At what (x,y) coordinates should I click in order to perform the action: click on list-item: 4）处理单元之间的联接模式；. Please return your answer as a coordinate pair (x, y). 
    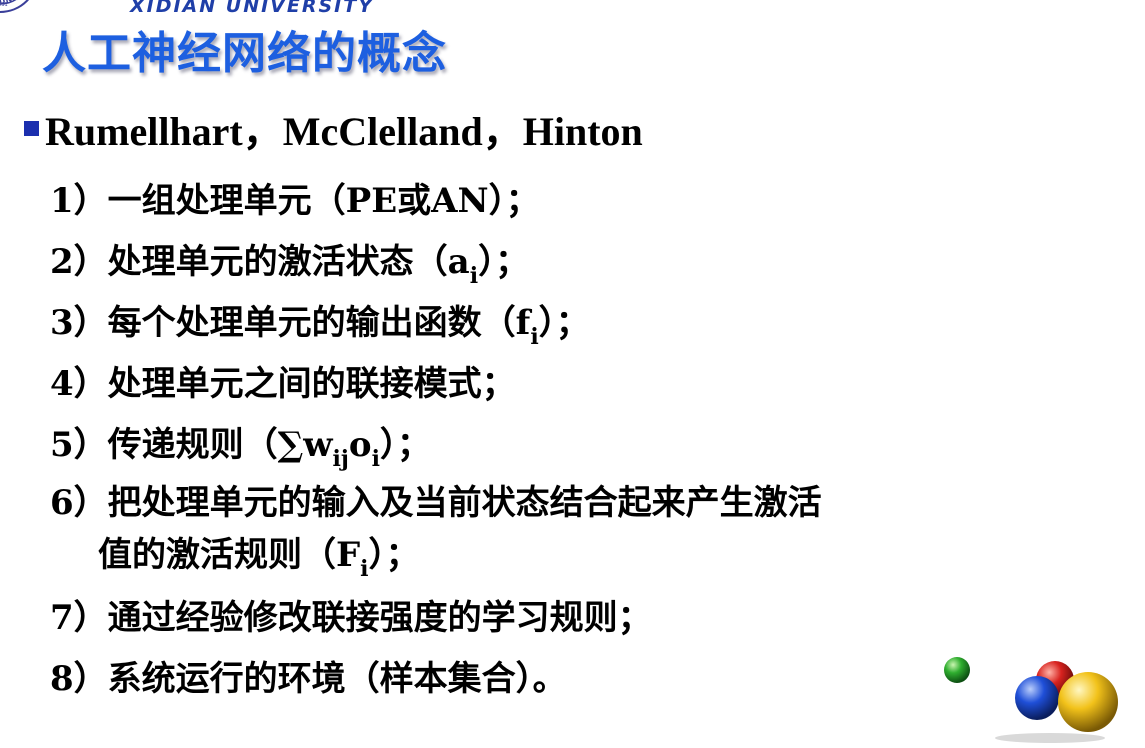
    Looking at the image, I should click on (590, 385).